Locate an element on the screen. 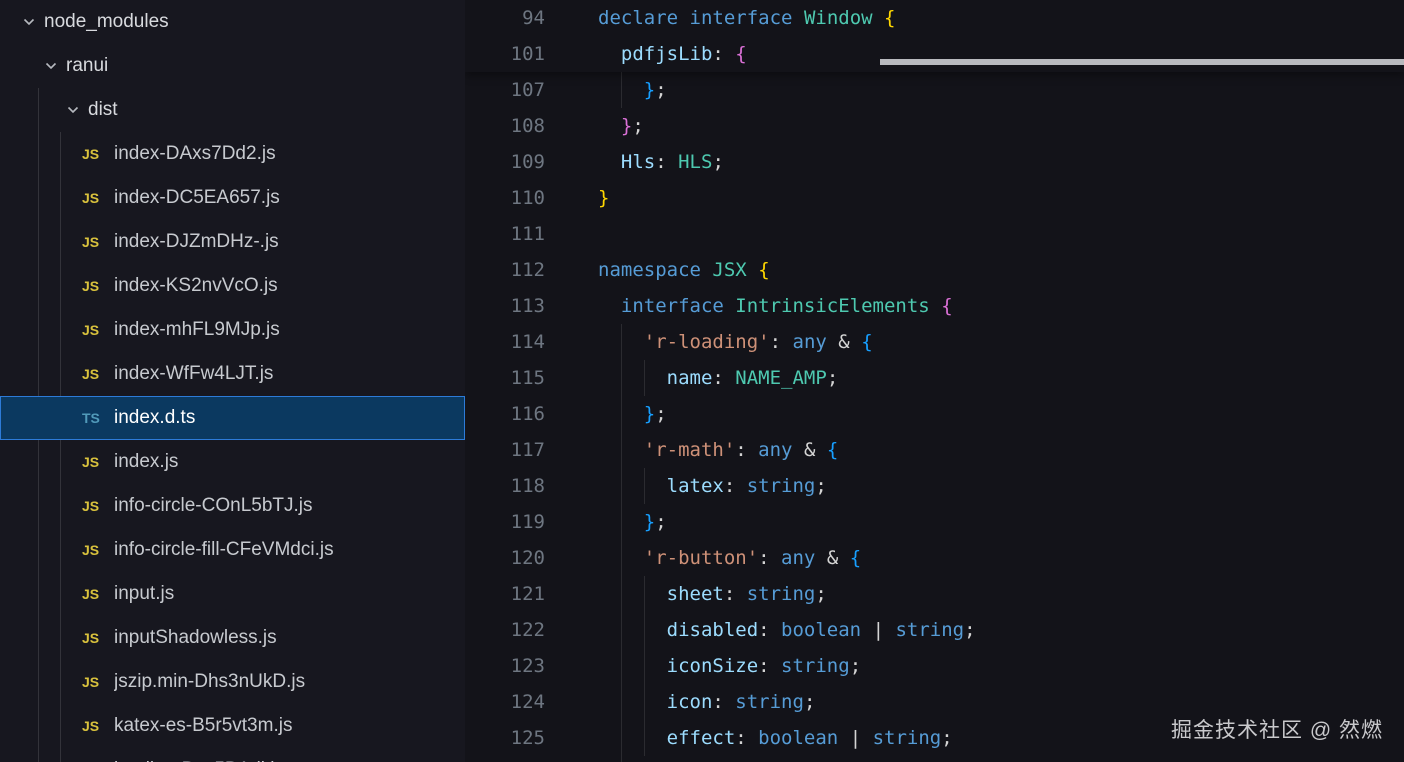 The image size is (1404, 762). tree-file-index-DC5EA657.js: JS index-DC5EA657.js is located at coordinates (232, 198).